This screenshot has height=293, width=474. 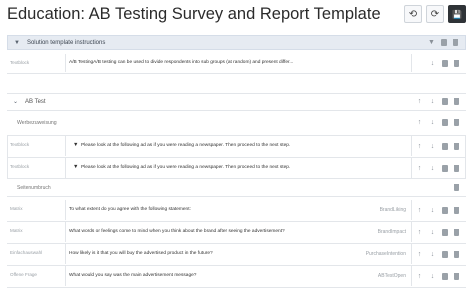 I want to click on group-actions: ↑ ↓, so click(x=441, y=122).